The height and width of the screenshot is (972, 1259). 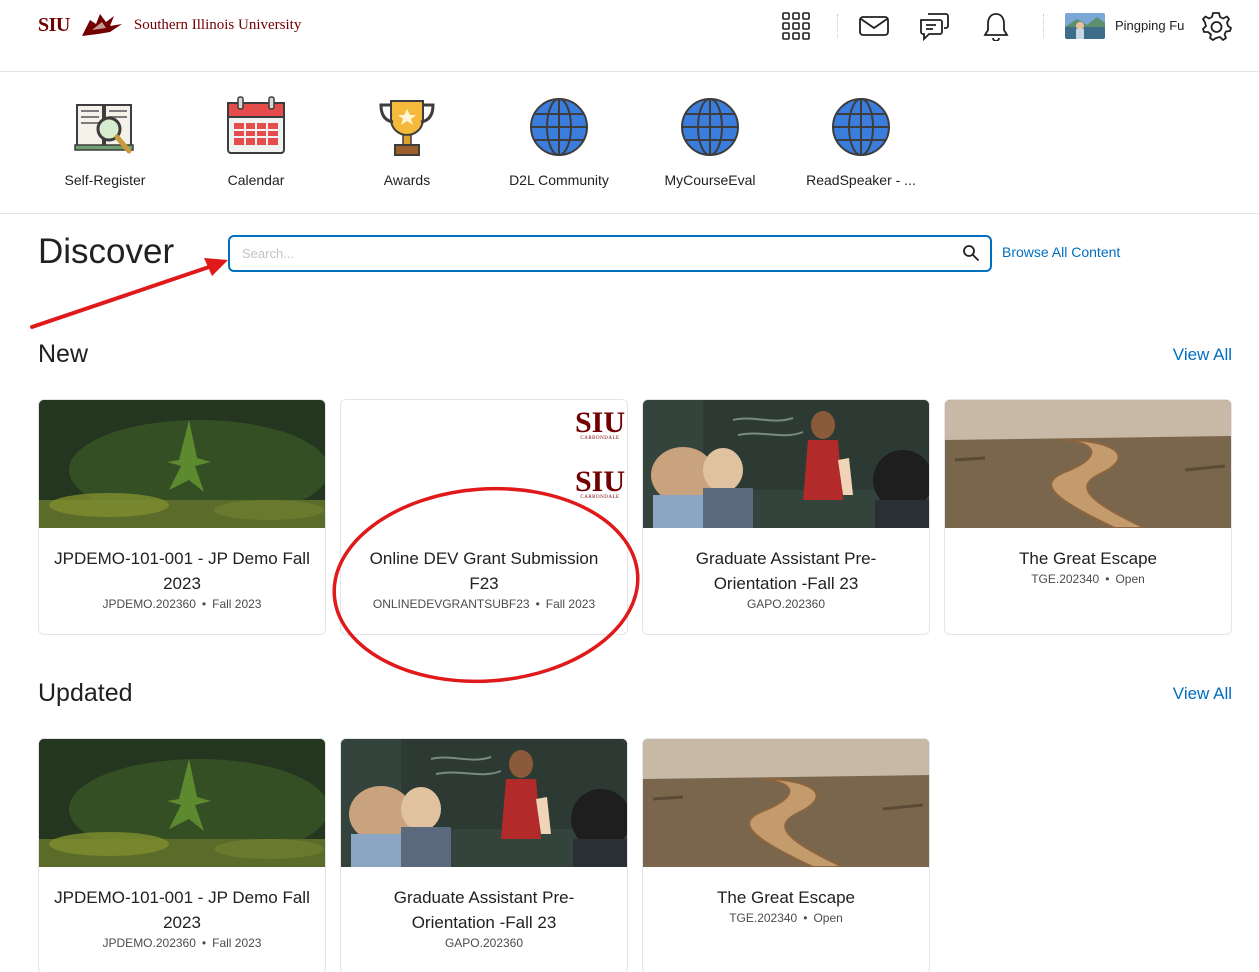 What do you see at coordinates (1149, 25) in the screenshot?
I see `username: Pingping Fu` at bounding box center [1149, 25].